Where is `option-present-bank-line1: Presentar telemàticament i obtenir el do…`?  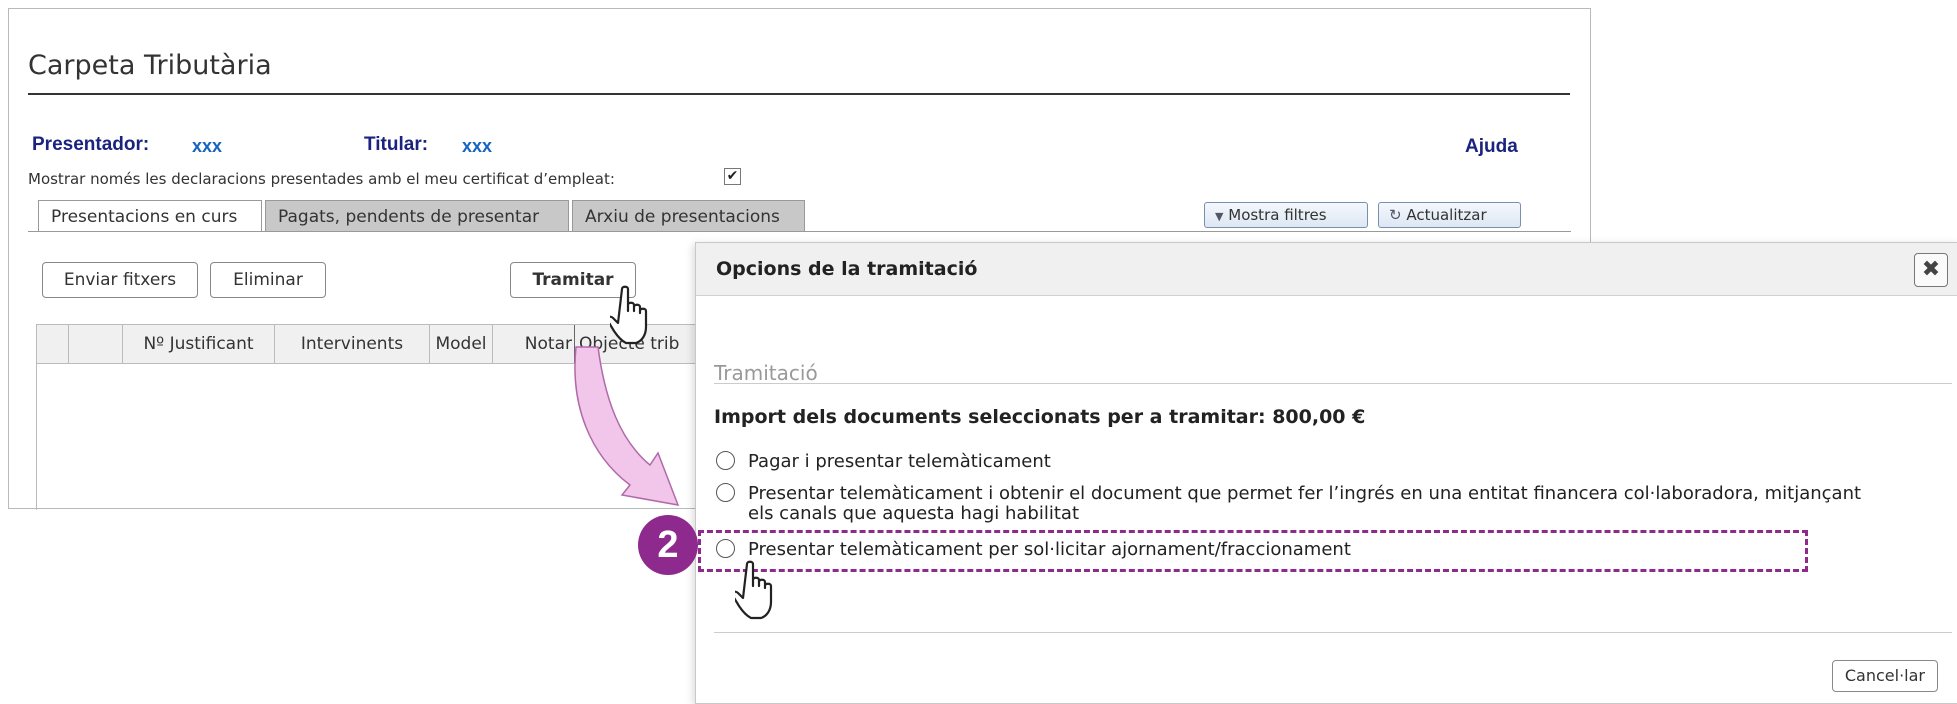
option-present-bank-line1: Presentar telemàticament i obtenir el do… is located at coordinates (1305, 493).